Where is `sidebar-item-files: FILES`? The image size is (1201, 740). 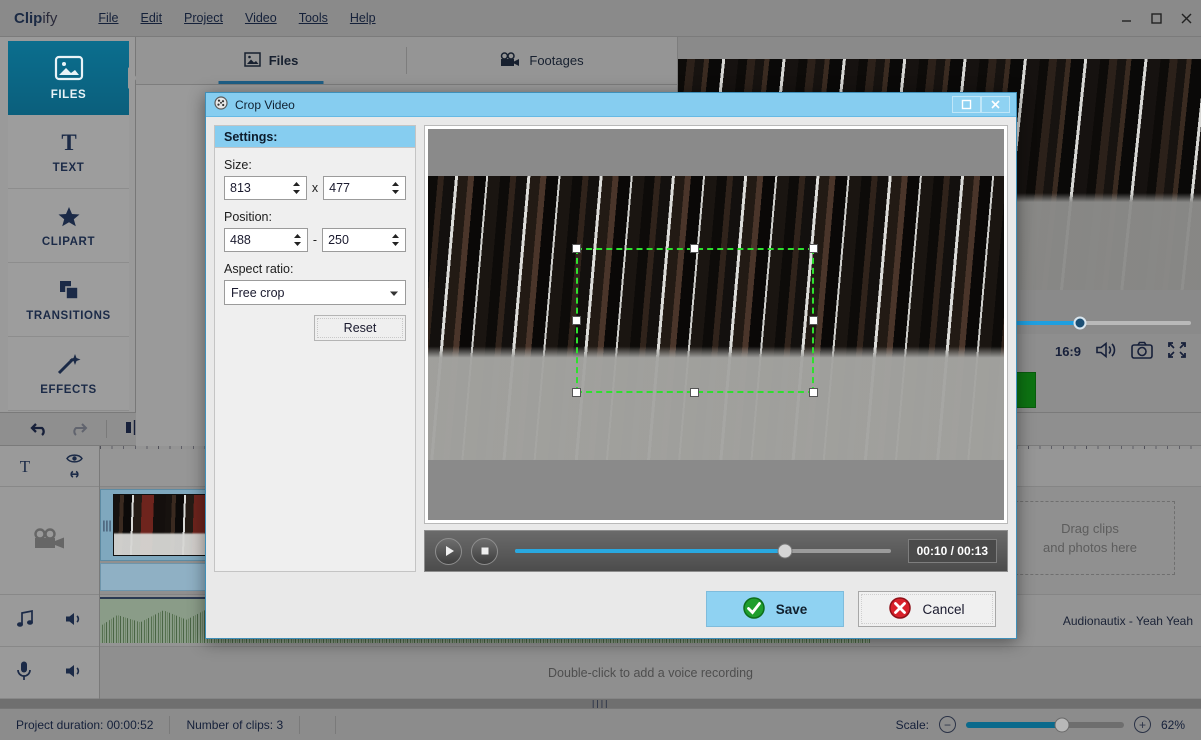 sidebar-item-files: FILES is located at coordinates (68, 78).